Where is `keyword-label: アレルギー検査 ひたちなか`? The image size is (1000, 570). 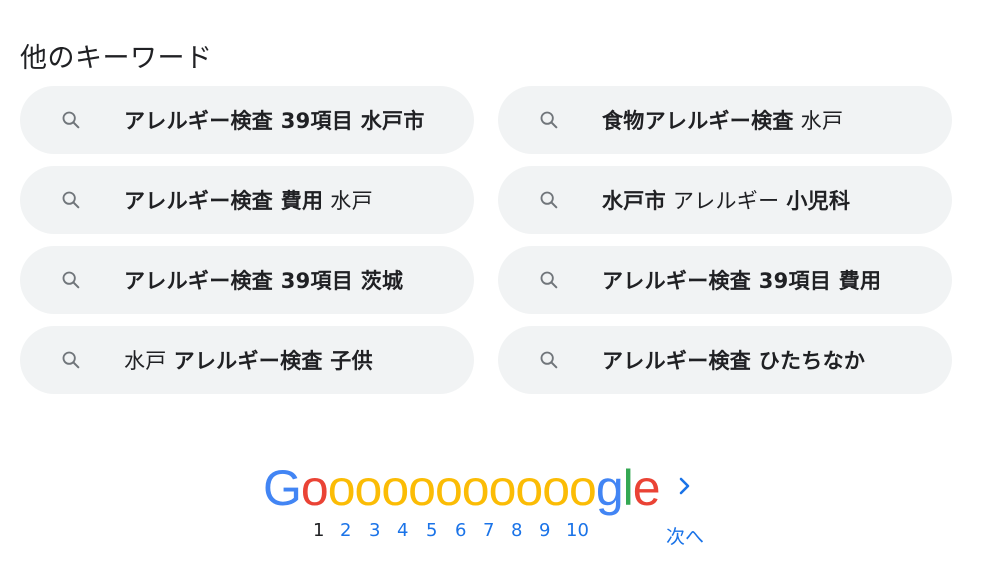
keyword-label: アレルギー検査 ひたちなか is located at coordinates (733, 360).